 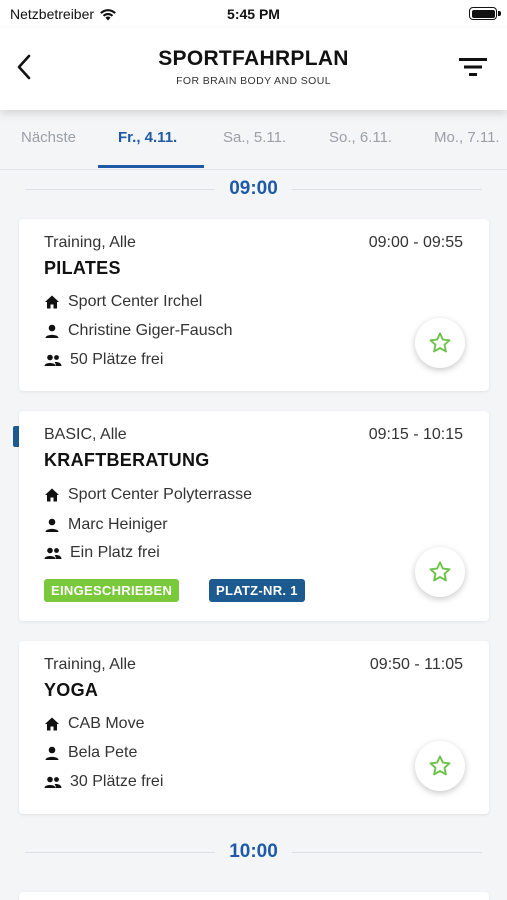 What do you see at coordinates (257, 590) in the screenshot?
I see `place-number-badge: PLATZ-NR. 1` at bounding box center [257, 590].